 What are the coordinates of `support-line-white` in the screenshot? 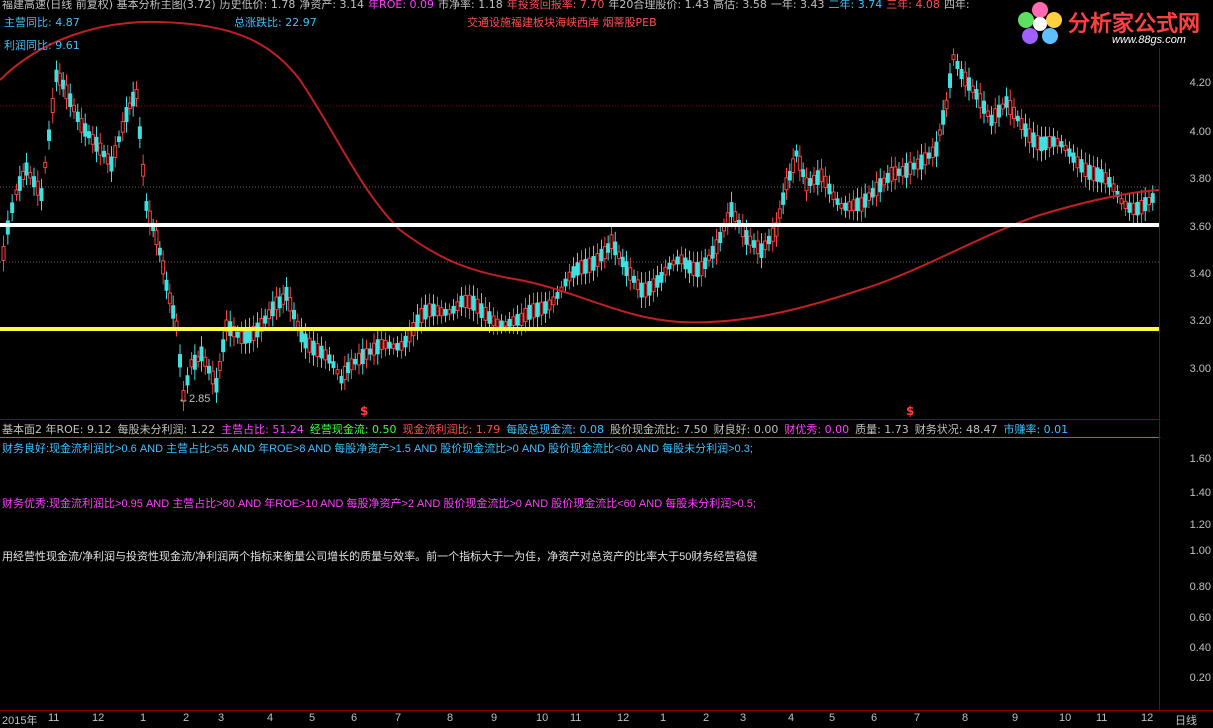 It's located at (579, 225).